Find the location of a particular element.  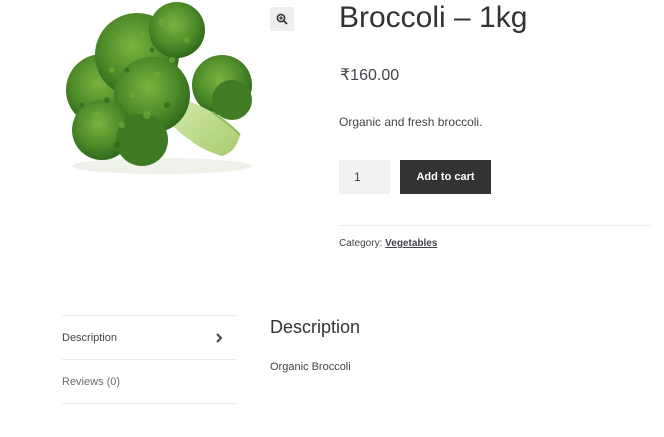

broccoli-image is located at coordinates (159, 88).